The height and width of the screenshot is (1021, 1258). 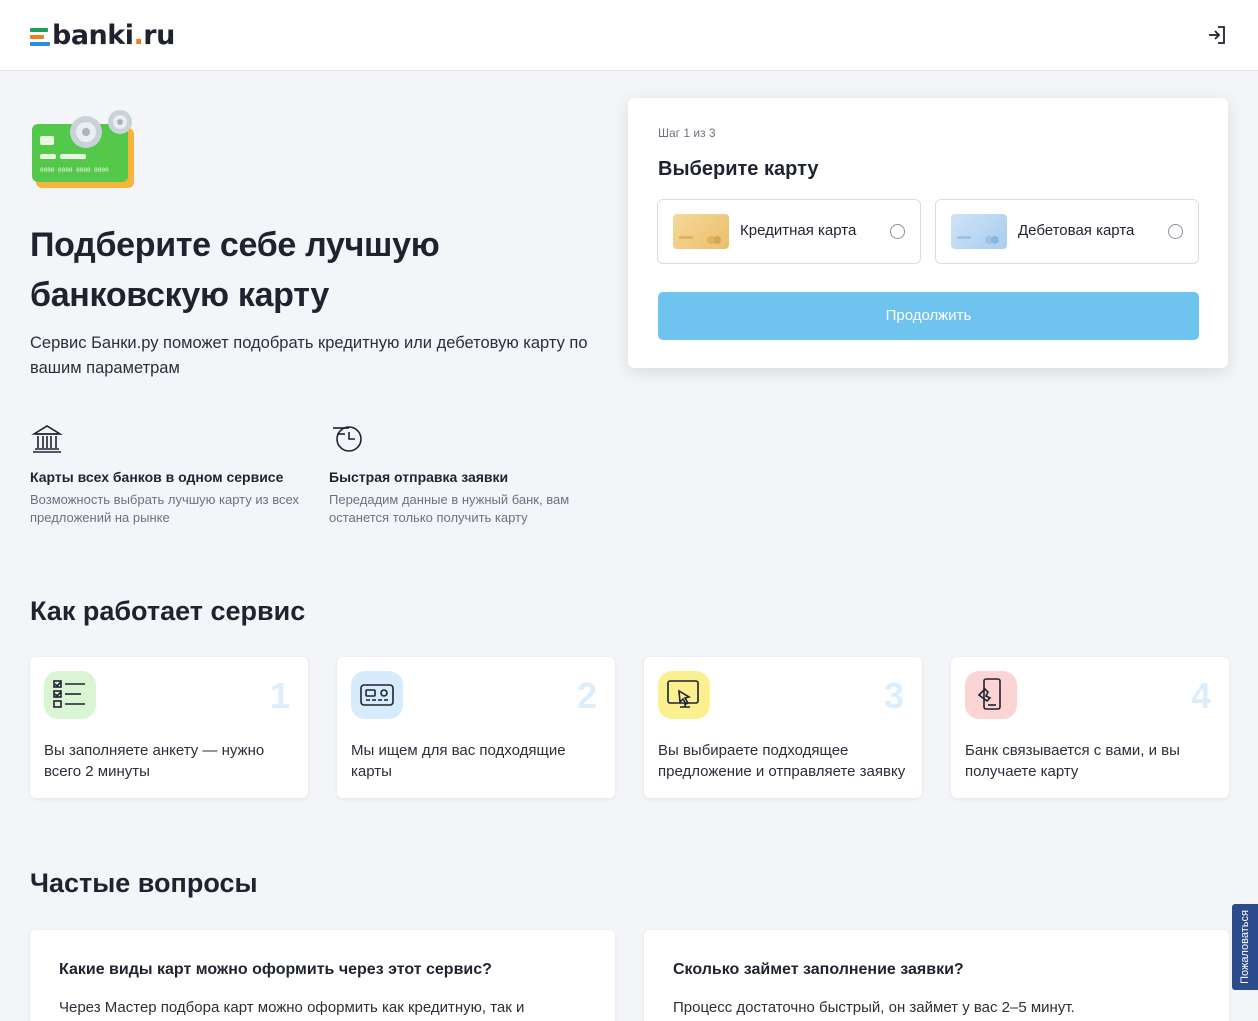 What do you see at coordinates (40, 37) in the screenshot?
I see `logo-bars` at bounding box center [40, 37].